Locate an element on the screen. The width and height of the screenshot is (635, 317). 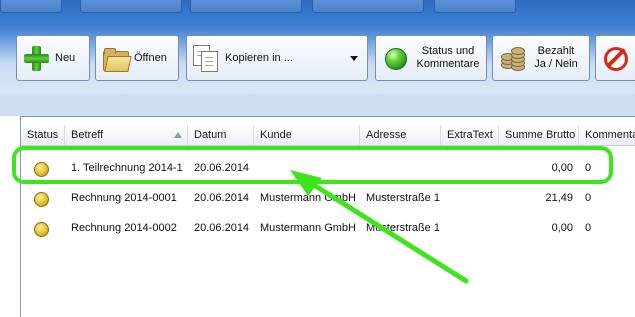
annotation-arrow-icon is located at coordinates (379, 227).